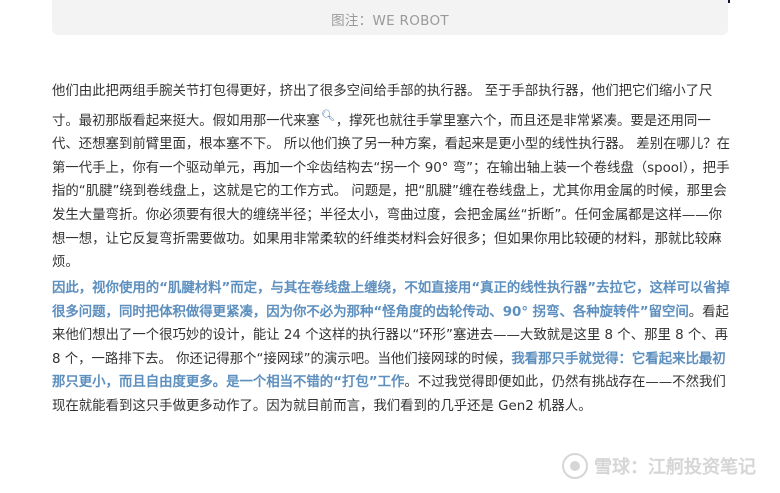 The width and height of the screenshot is (780, 493). What do you see at coordinates (390, 21) in the screenshot?
I see `image-caption: 图注：WE ROBOT` at bounding box center [390, 21].